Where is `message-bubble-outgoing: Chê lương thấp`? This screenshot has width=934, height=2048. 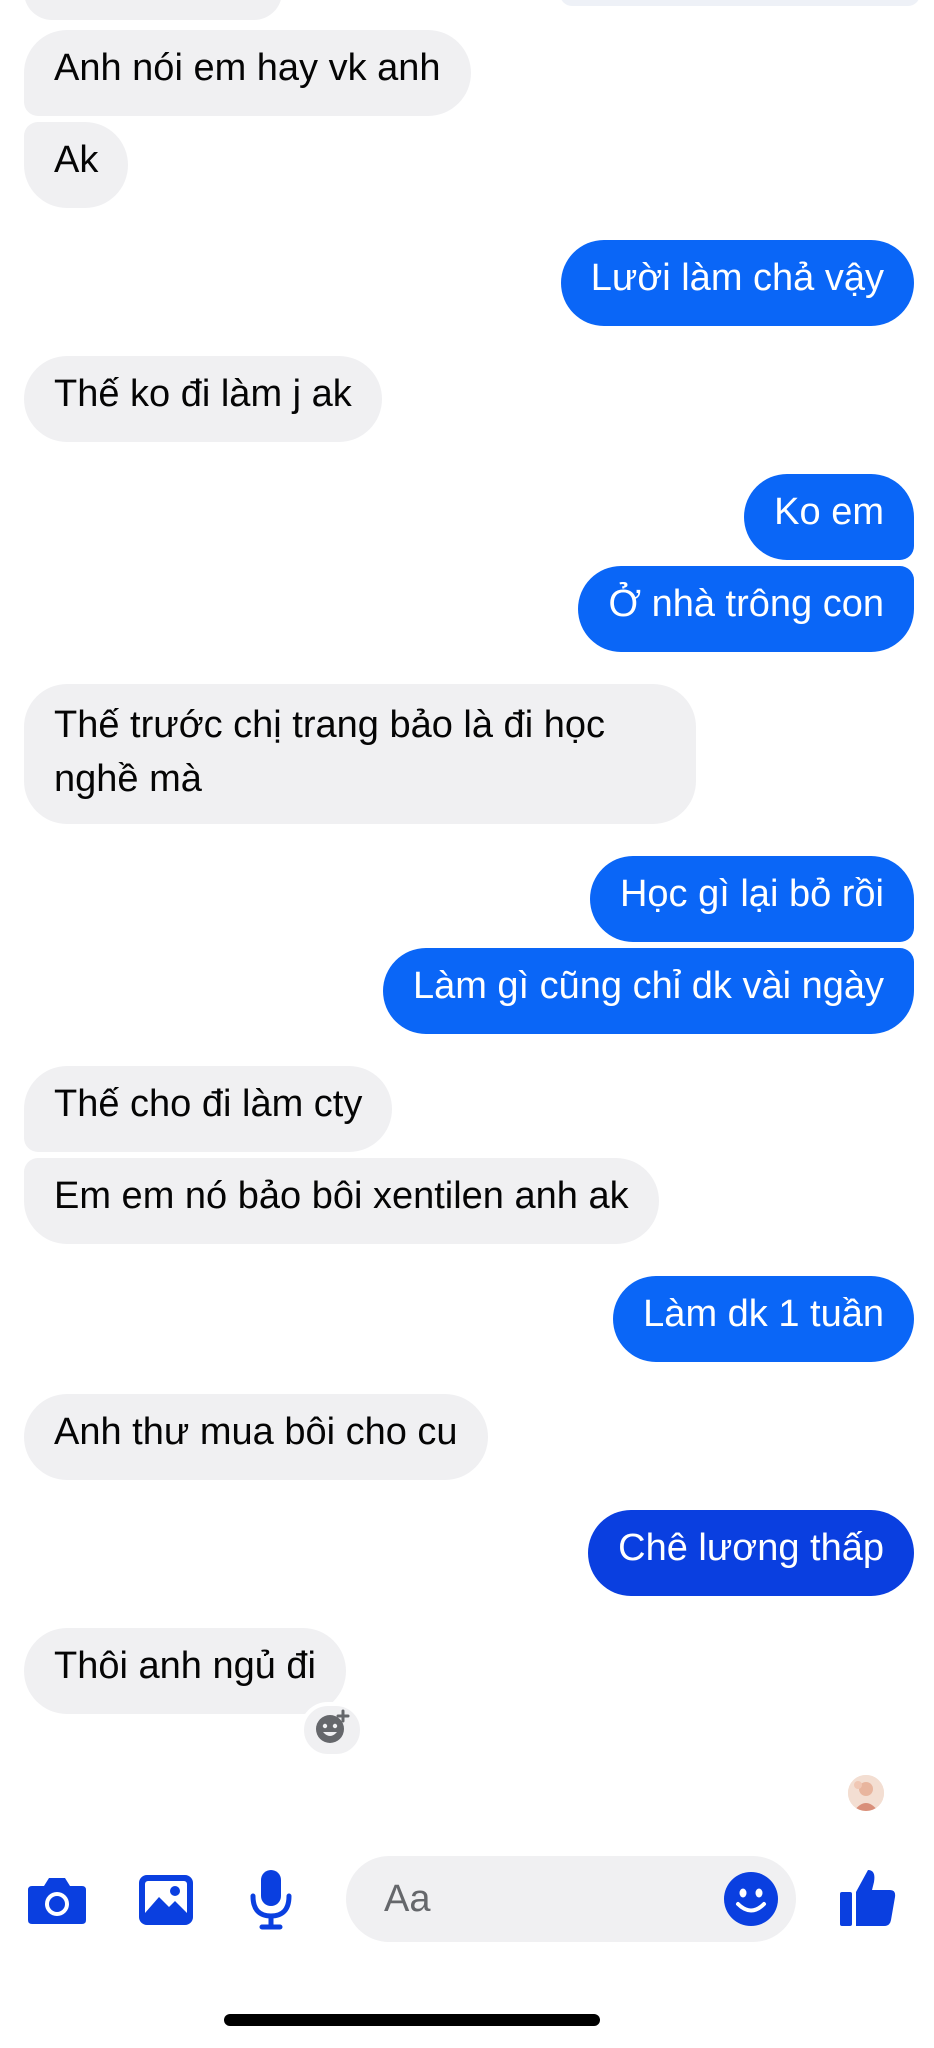 message-bubble-outgoing: Chê lương thấp is located at coordinates (751, 1553).